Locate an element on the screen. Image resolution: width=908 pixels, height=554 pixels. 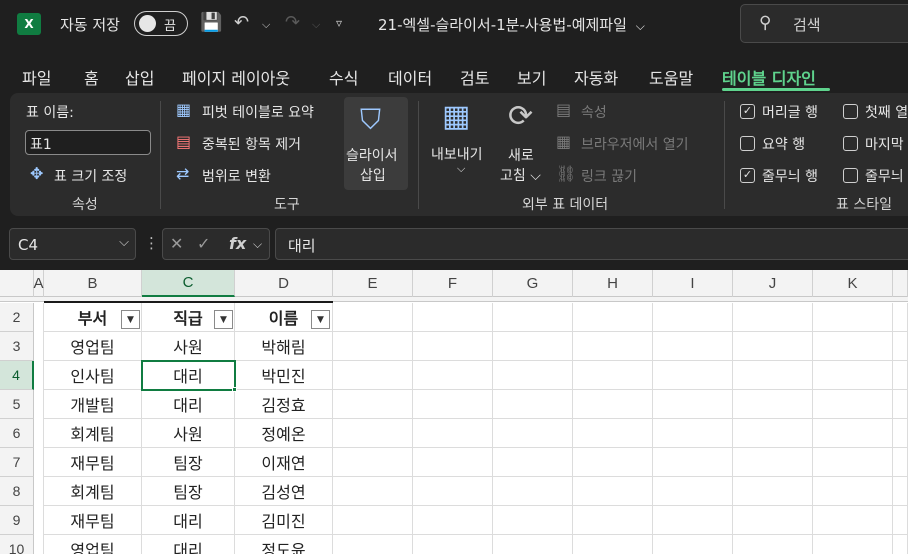
convert-to-range-button: 범위로 변환 is located at coordinates (236, 176).